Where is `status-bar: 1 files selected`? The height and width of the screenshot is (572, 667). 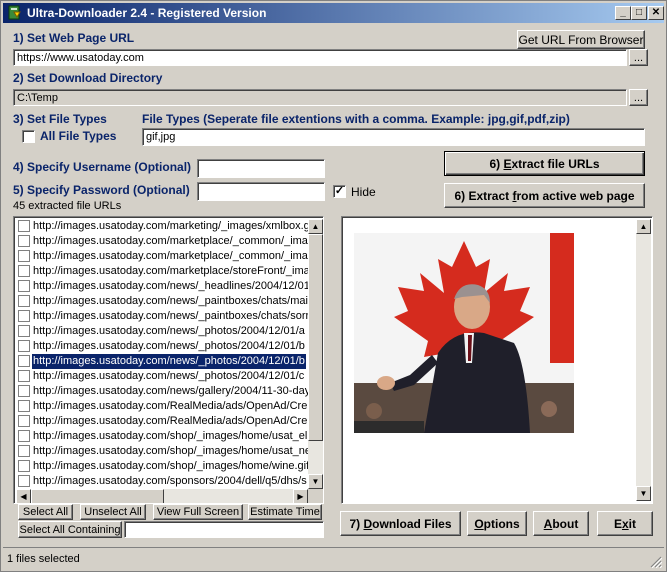 status-bar: 1 files selected is located at coordinates (333, 558).